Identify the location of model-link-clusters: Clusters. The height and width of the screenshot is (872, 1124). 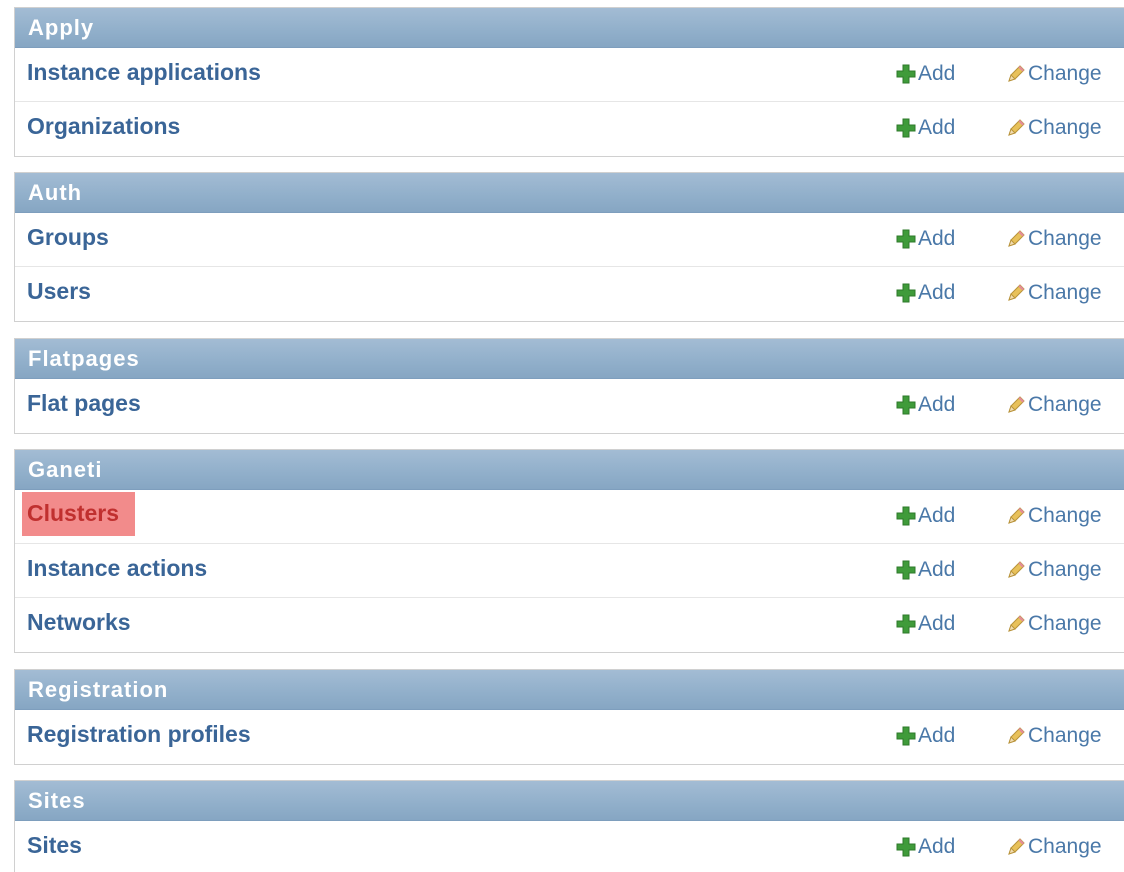
(79, 514).